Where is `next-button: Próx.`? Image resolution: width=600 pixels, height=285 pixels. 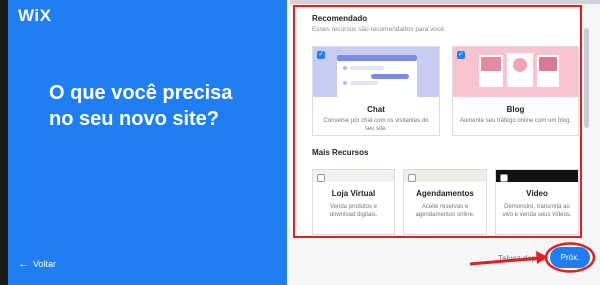
next-button: Próx. is located at coordinates (570, 257).